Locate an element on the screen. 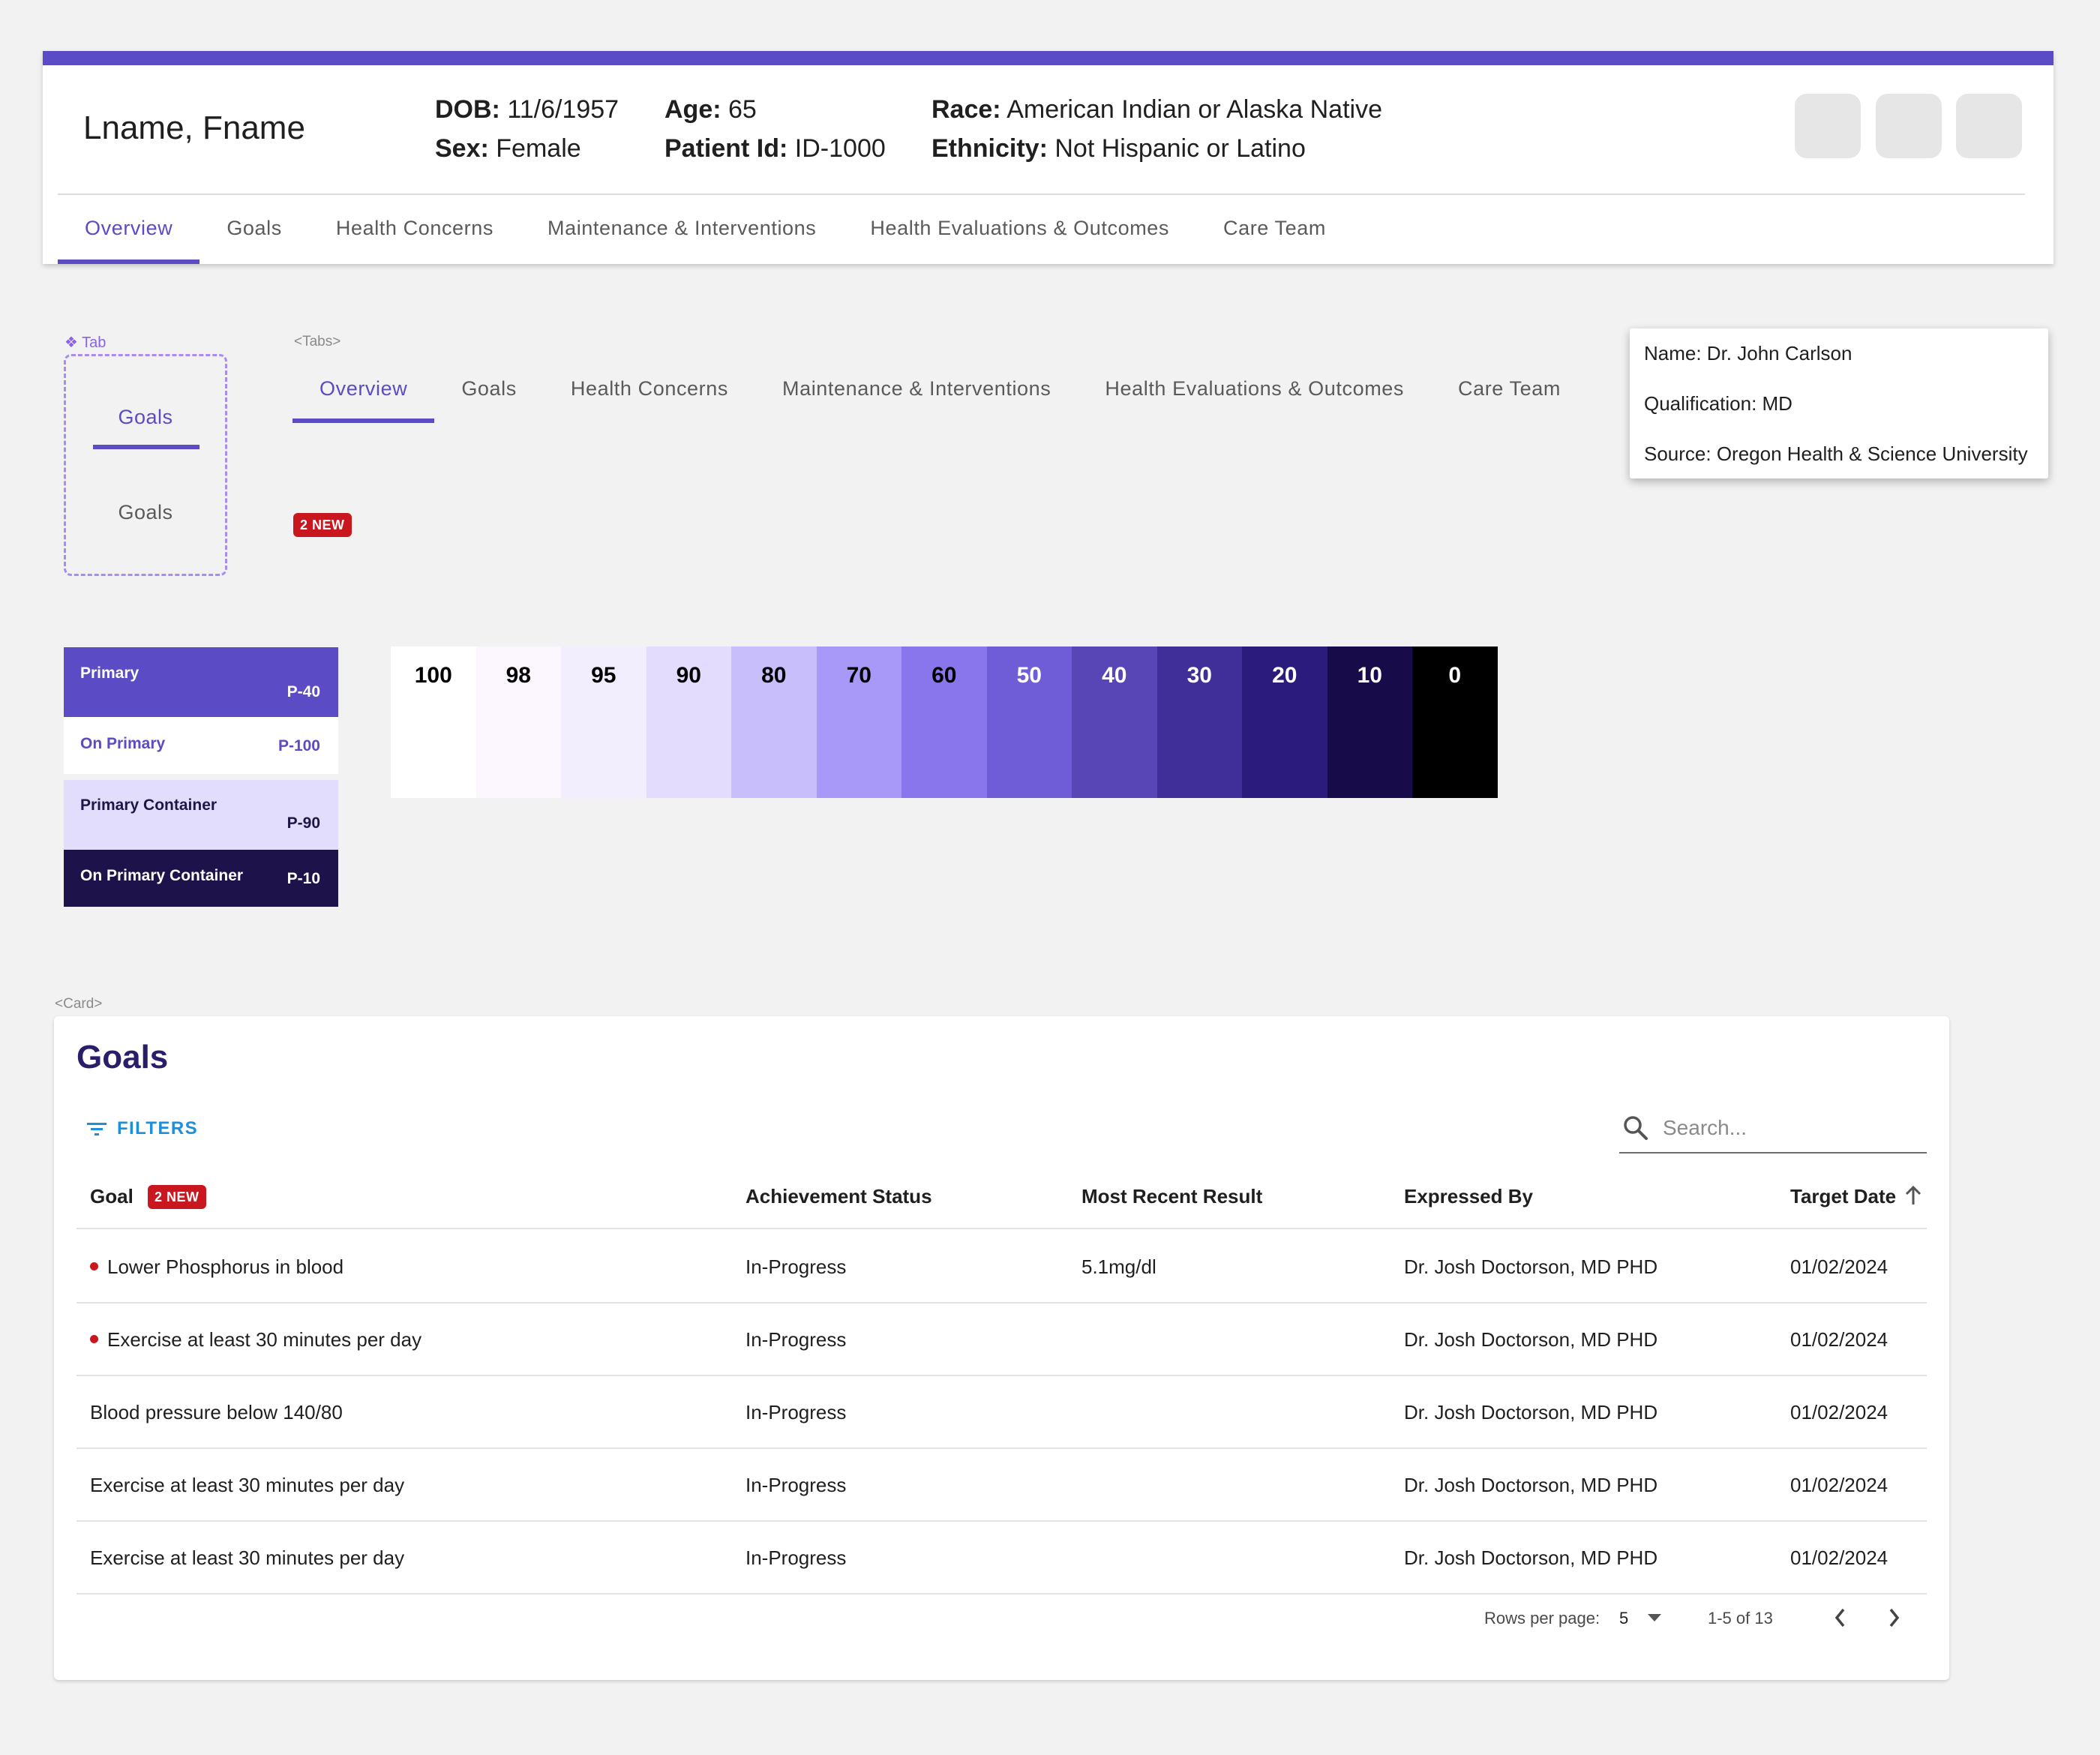 The height and width of the screenshot is (1755, 2100). palette-swatch: 20 is located at coordinates (1285, 722).